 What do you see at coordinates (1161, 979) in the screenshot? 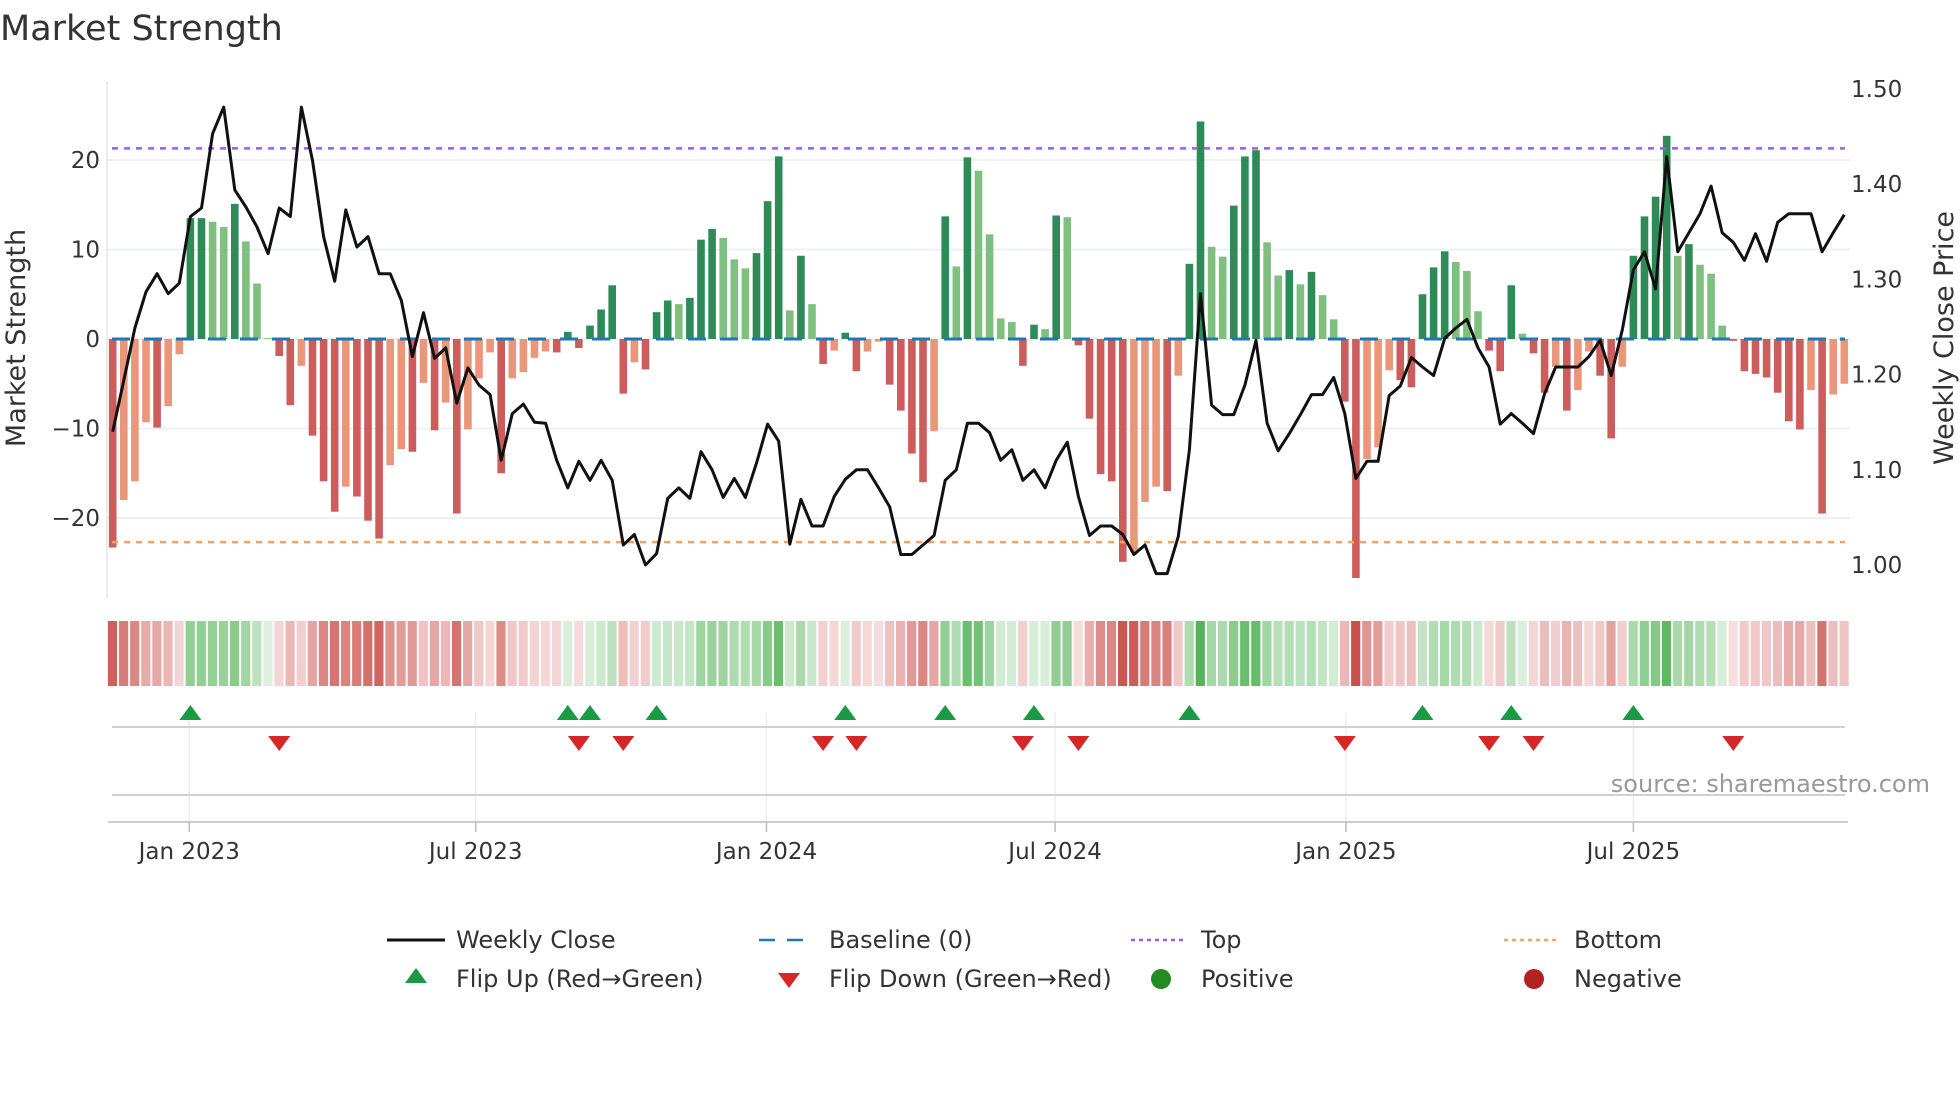
I see `green-dot-icon` at bounding box center [1161, 979].